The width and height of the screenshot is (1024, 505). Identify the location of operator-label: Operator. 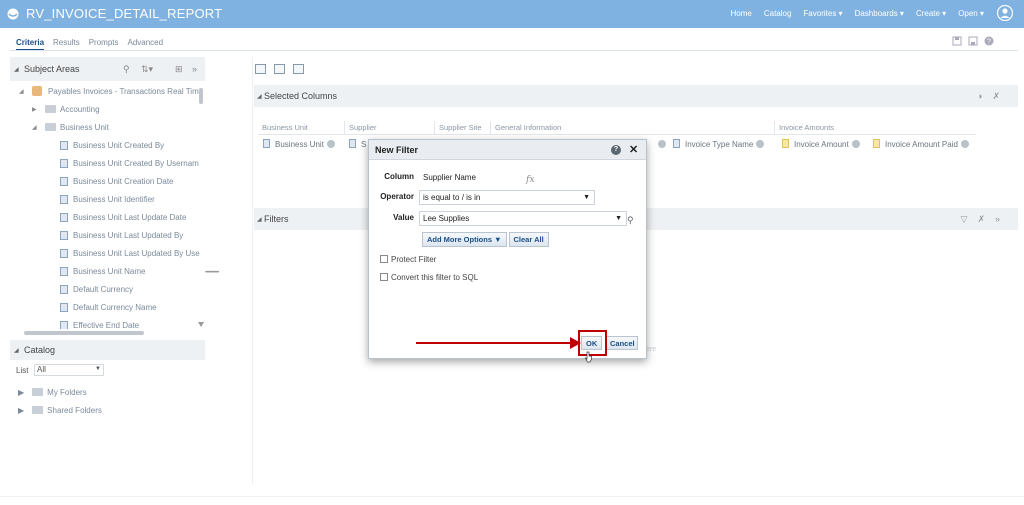
(397, 196).